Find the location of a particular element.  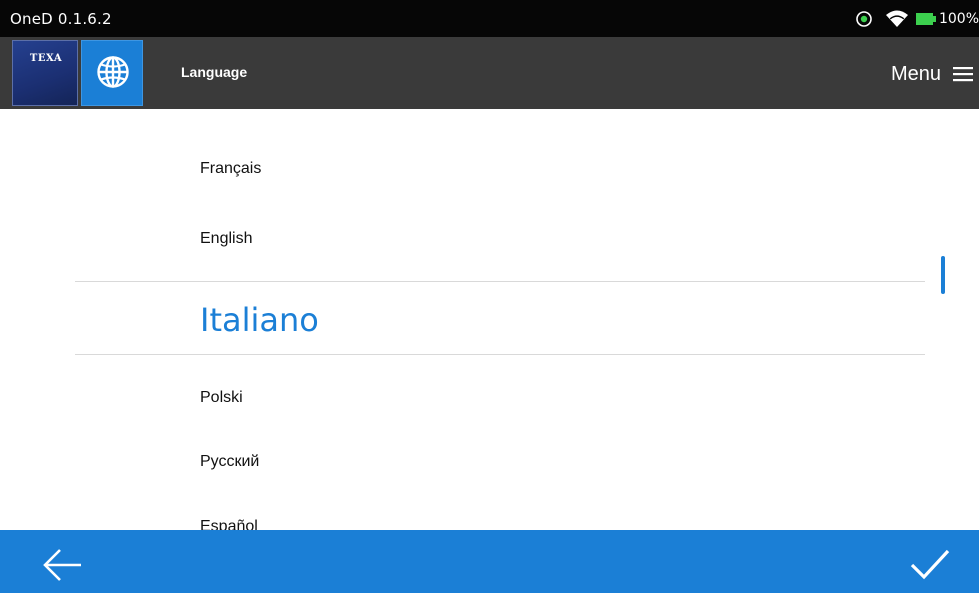

status-icons: 100% is located at coordinates (916, 19).